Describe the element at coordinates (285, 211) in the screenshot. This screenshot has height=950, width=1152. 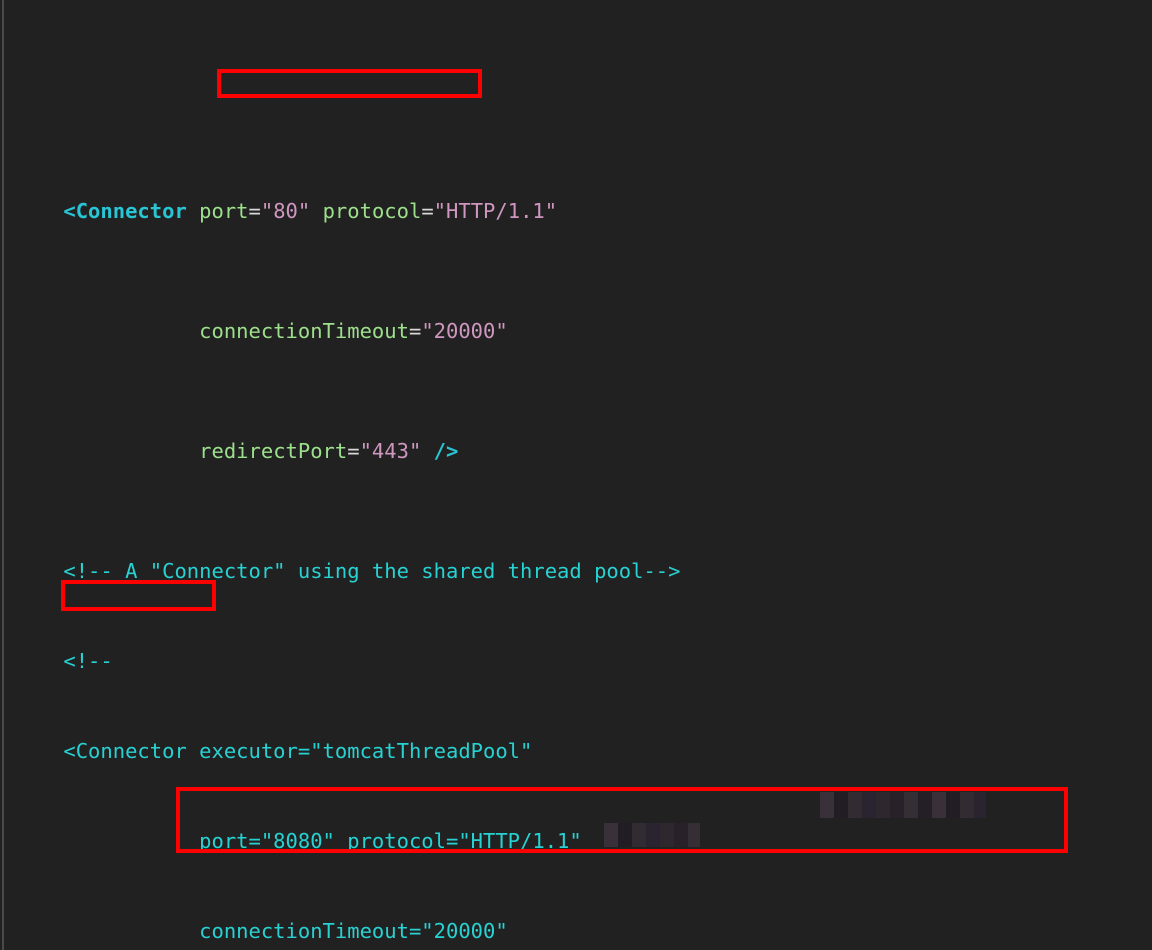
I see `value-port-80: "80"` at that location.